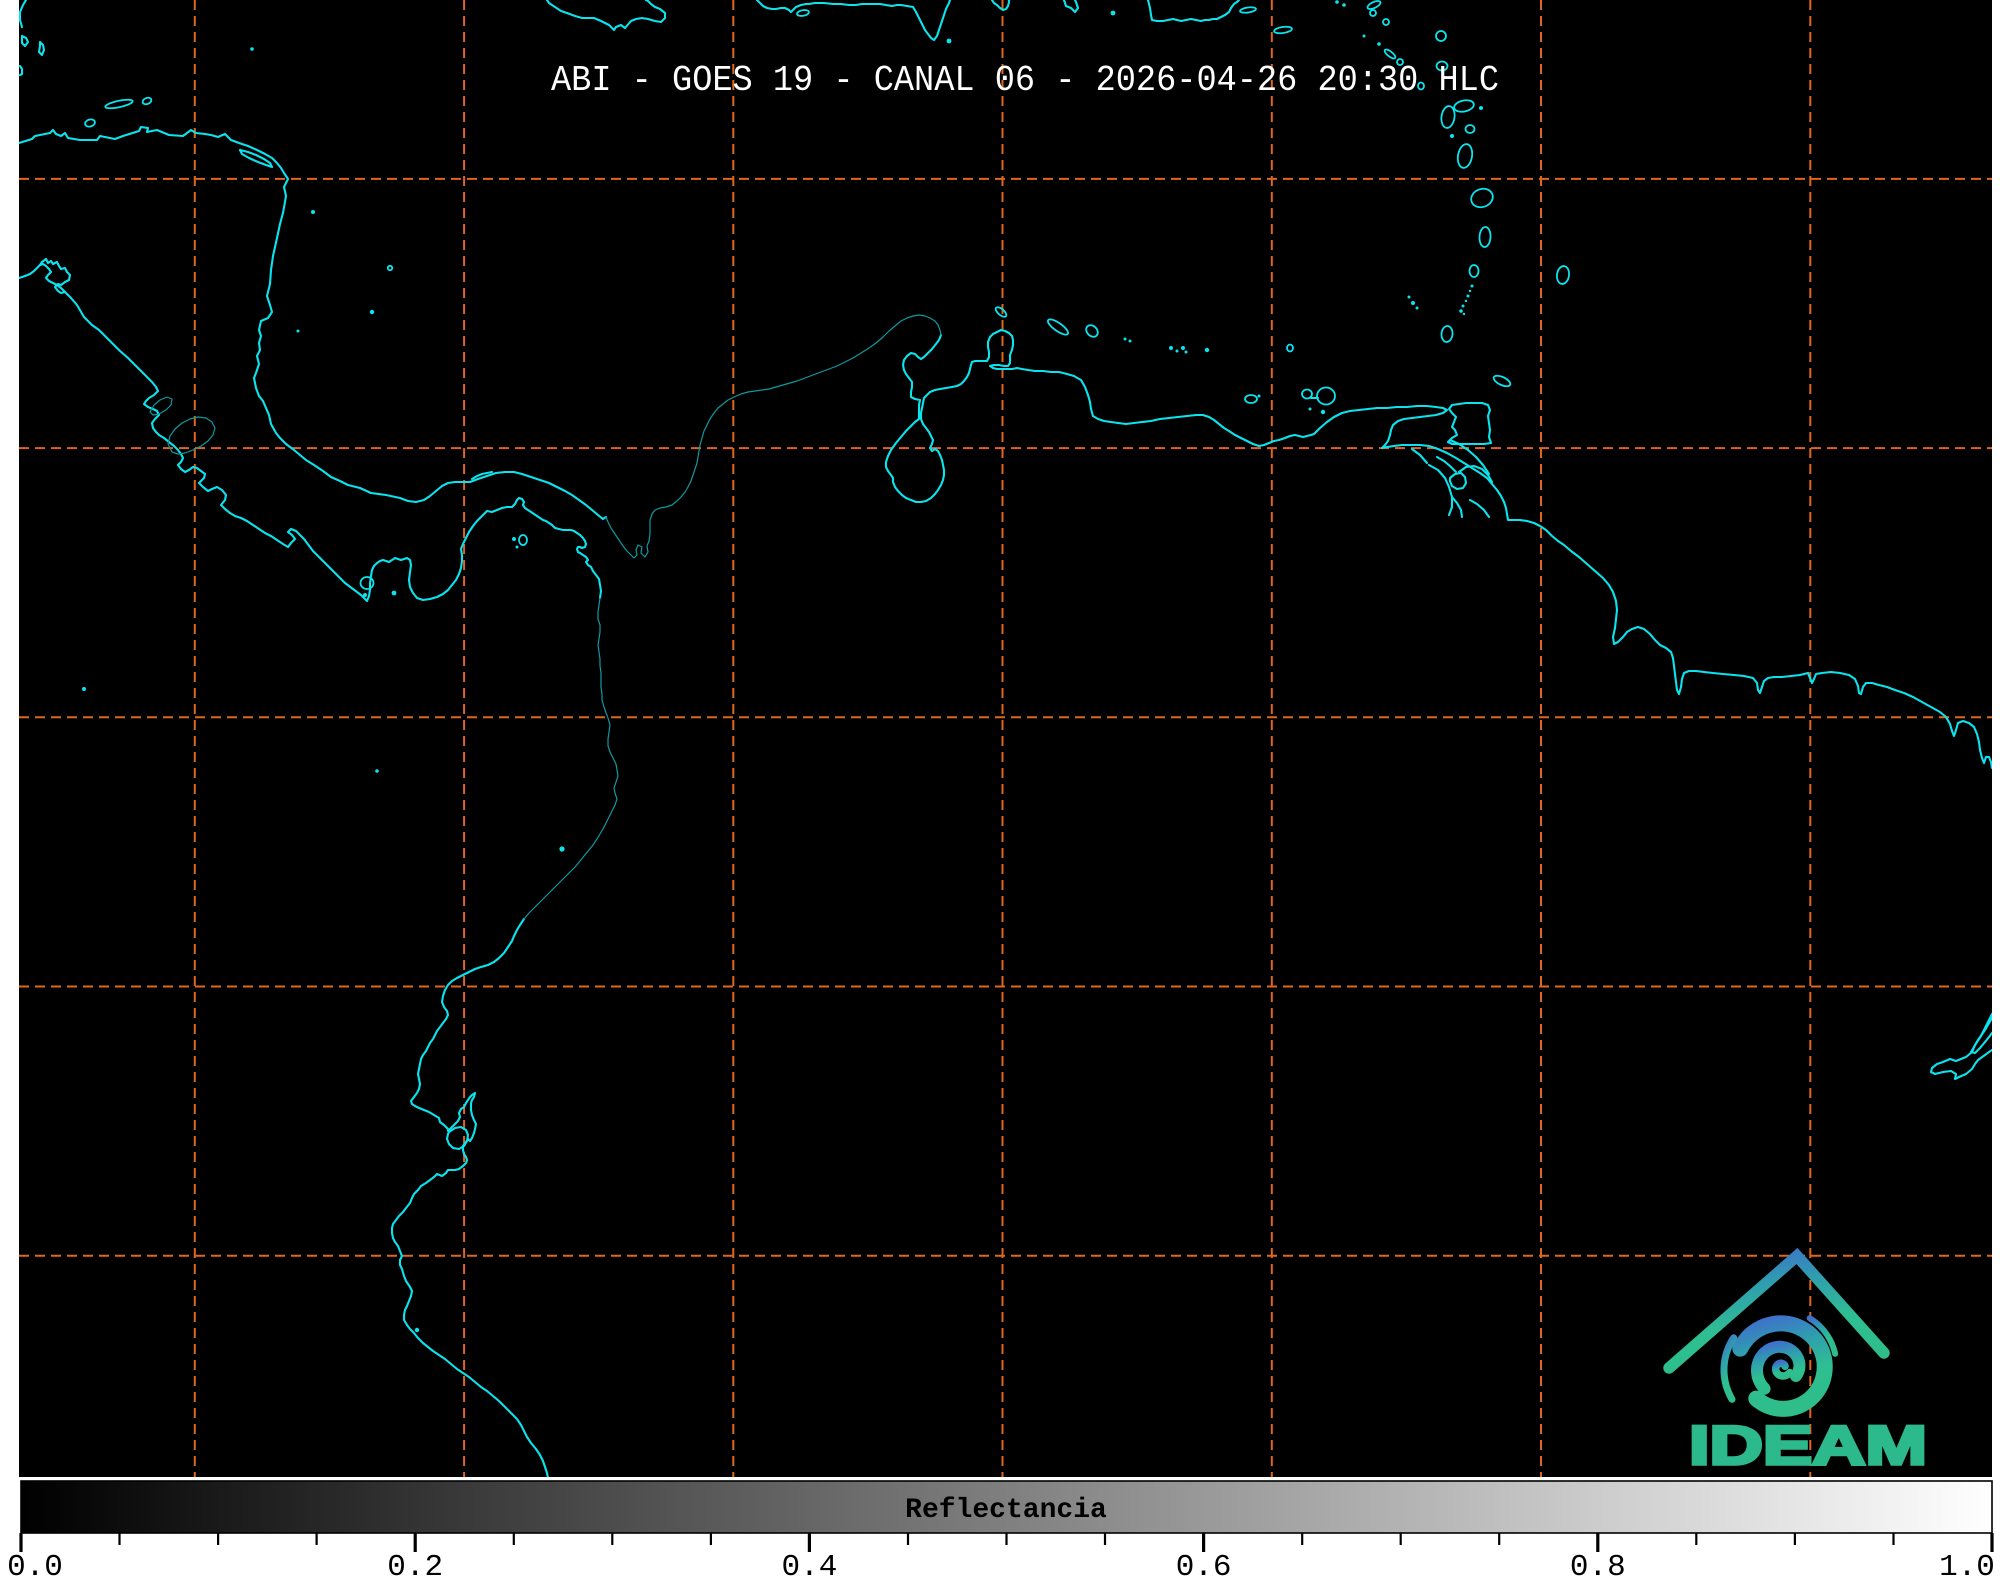  Describe the element at coordinates (1808, 1445) in the screenshot. I see `svg-text: IDEAM` at that location.